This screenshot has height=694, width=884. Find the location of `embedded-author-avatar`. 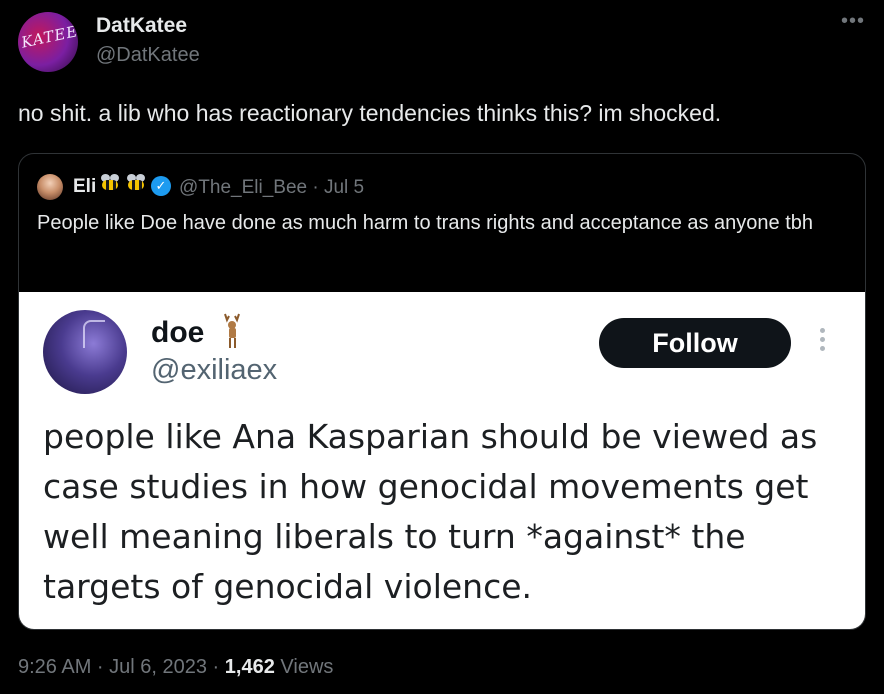

embedded-author-avatar is located at coordinates (85, 352).